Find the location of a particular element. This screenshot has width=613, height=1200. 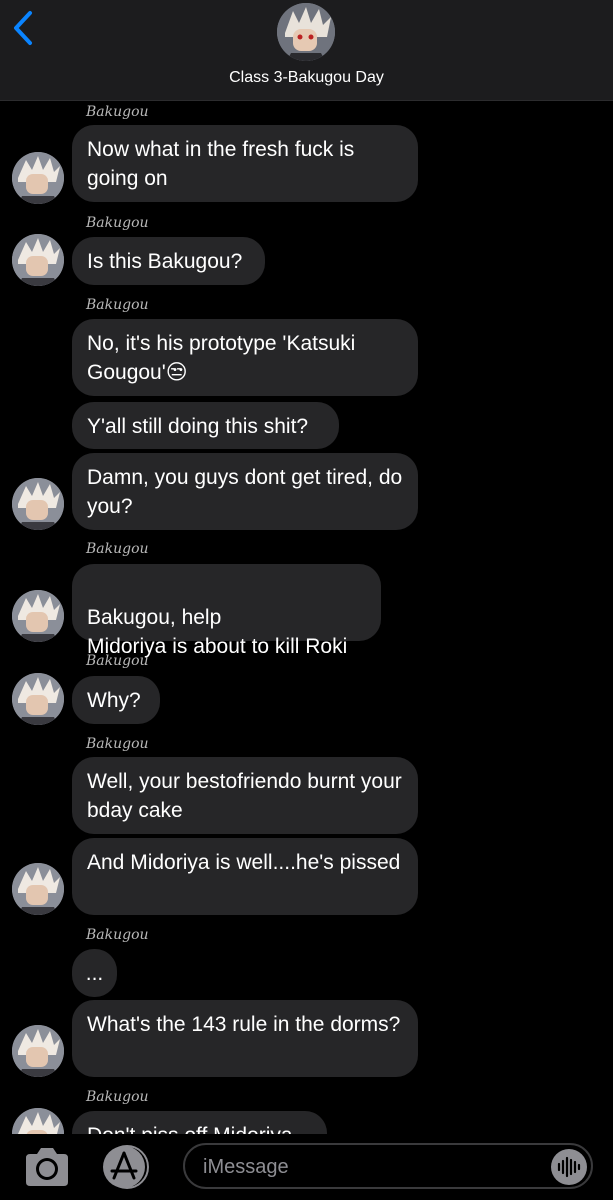

message-composer is located at coordinates (306, 1167).